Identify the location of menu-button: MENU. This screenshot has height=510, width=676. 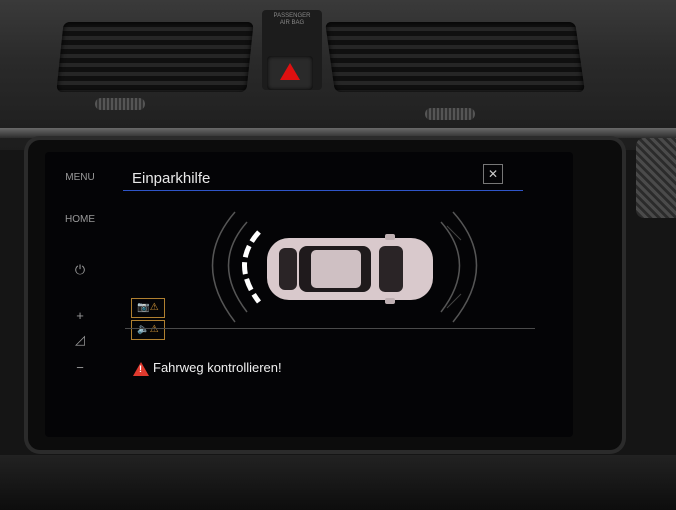
(80, 177).